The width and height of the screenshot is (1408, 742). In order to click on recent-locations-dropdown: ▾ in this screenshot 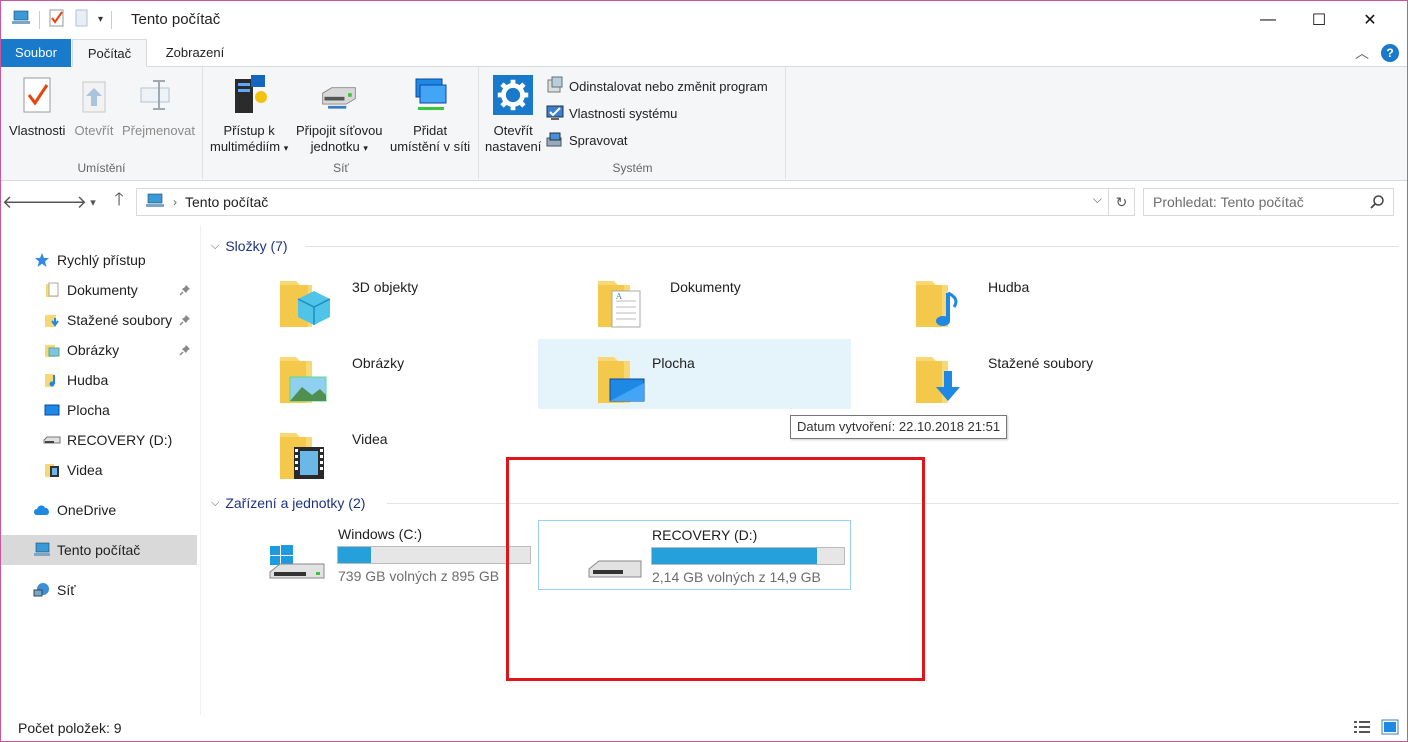, I will do `click(93, 202)`.